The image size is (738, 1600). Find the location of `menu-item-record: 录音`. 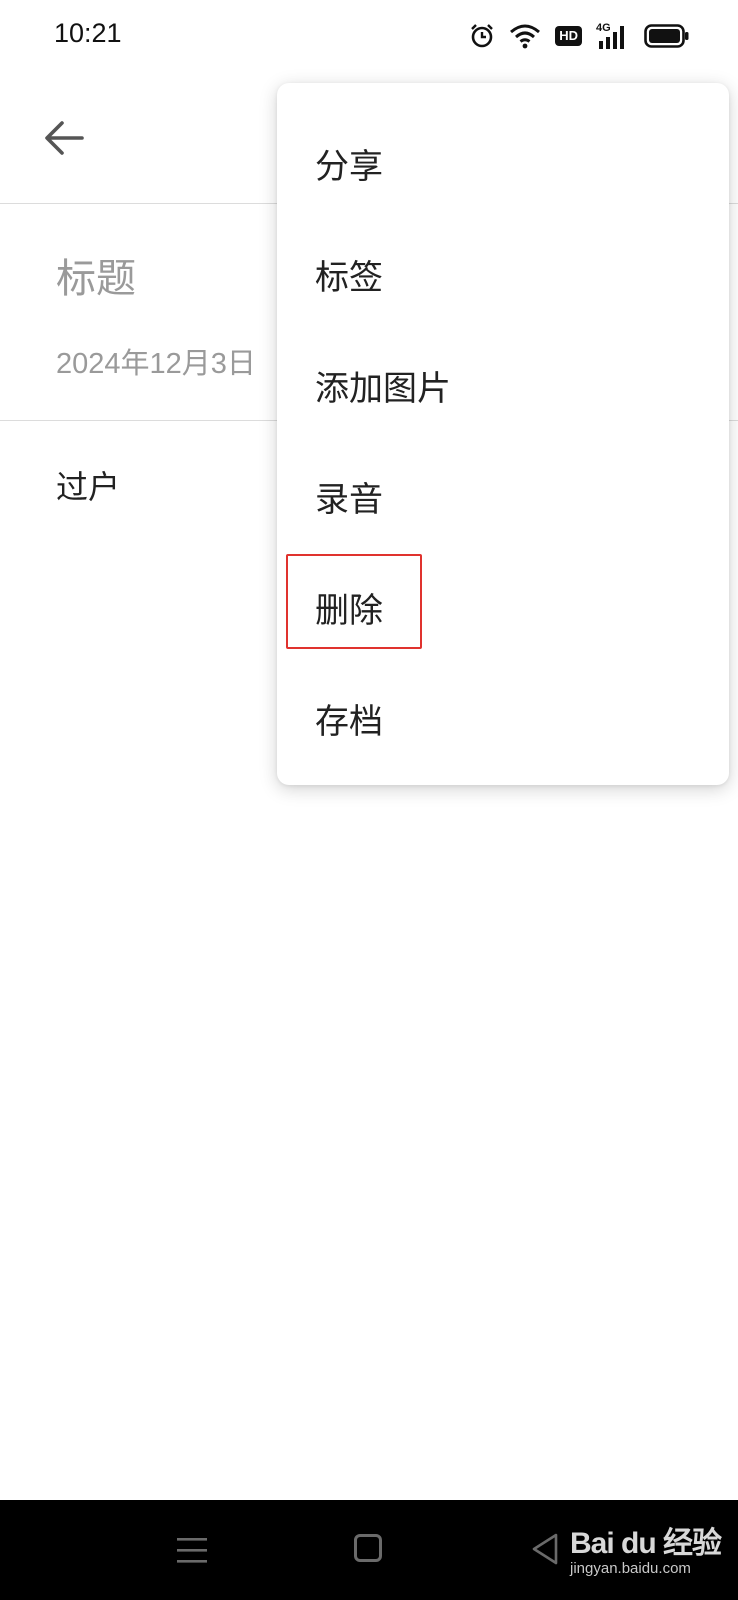

menu-item-record: 录音 is located at coordinates (503, 496).